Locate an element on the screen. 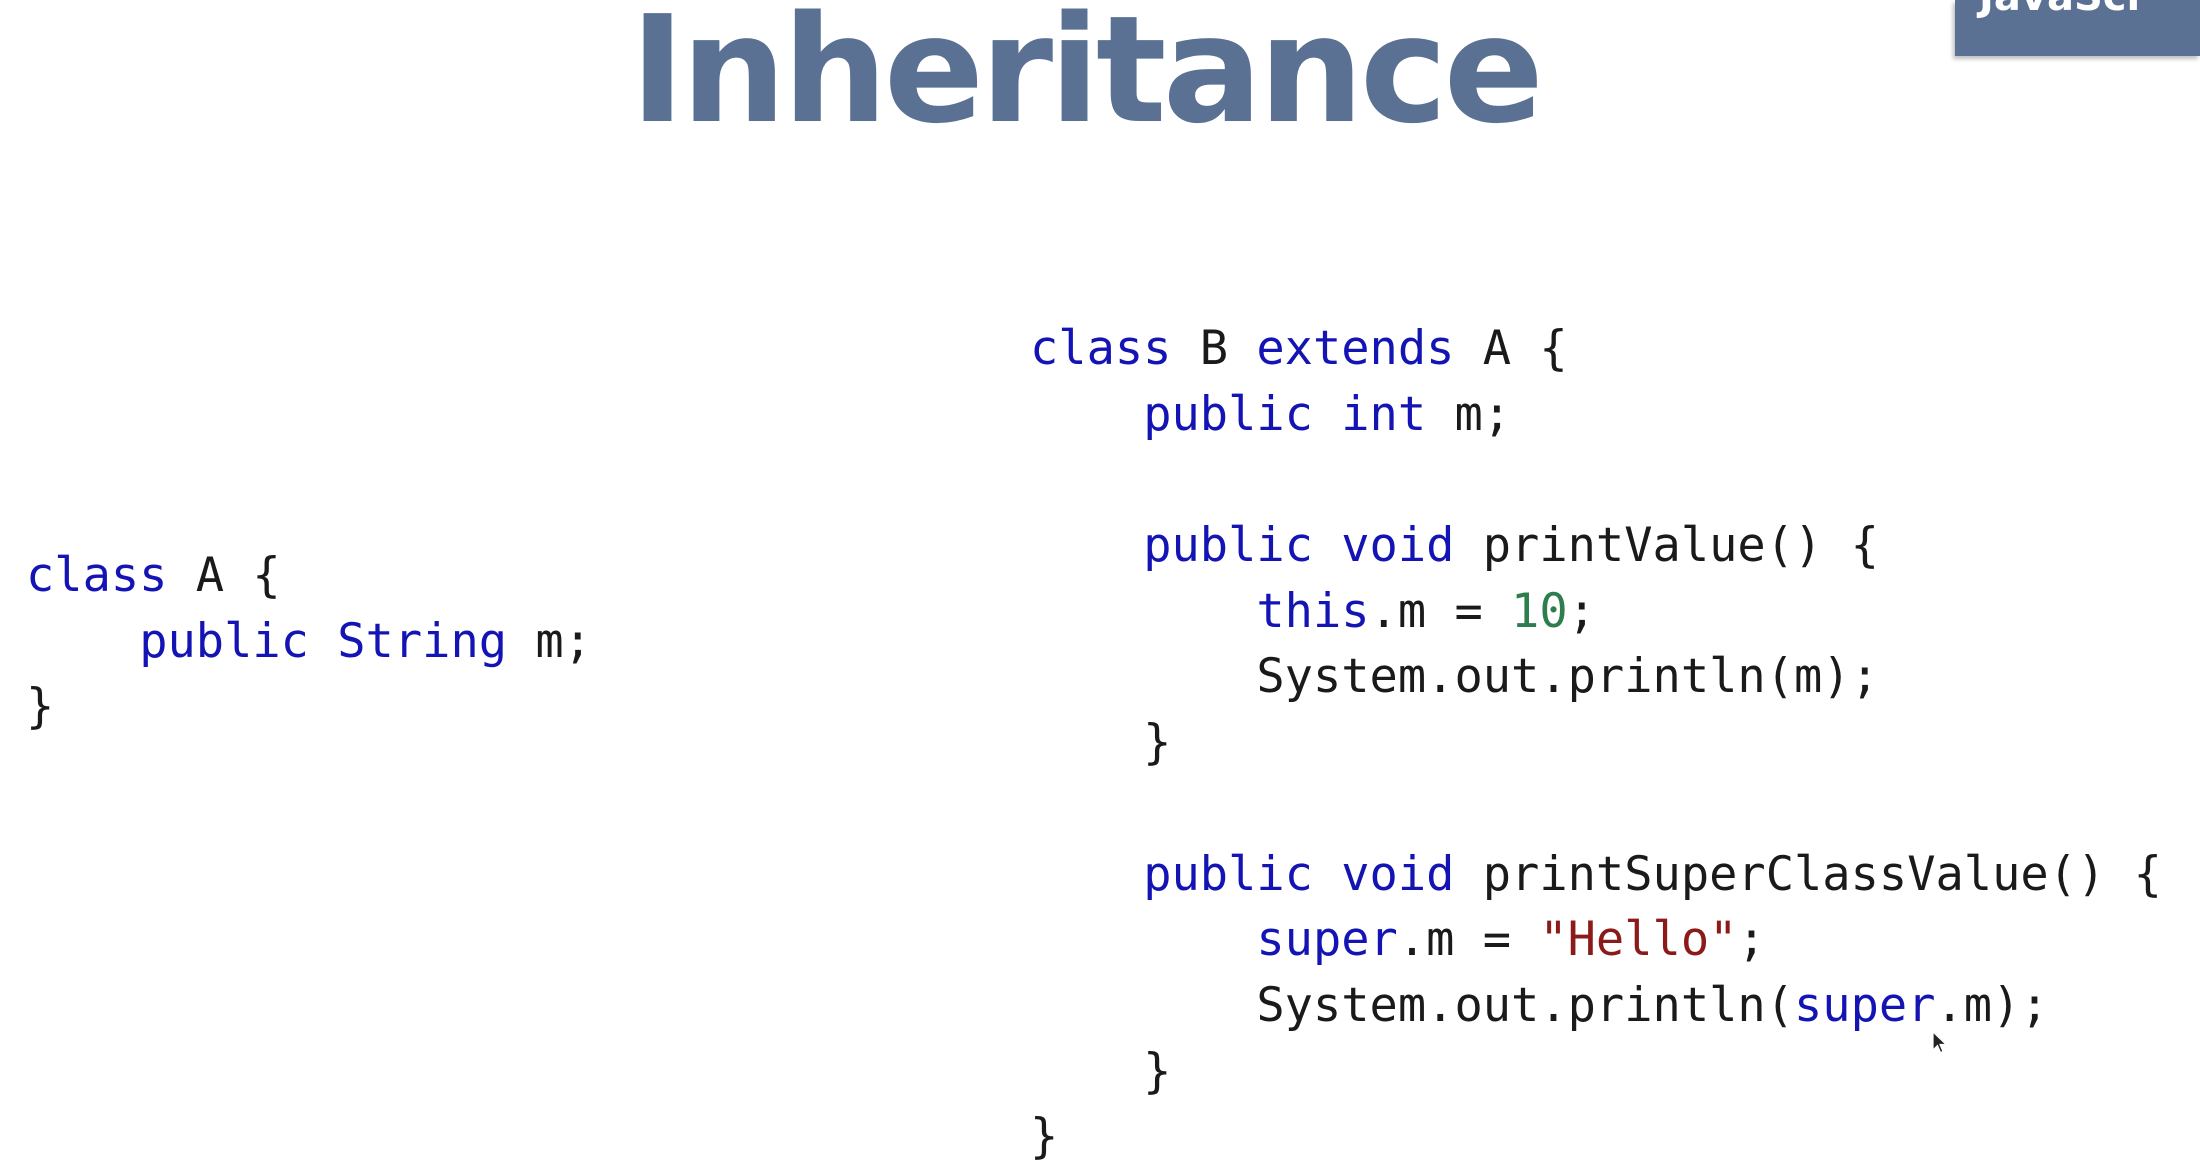 The image size is (2200, 1170). code-line: System.out.println(m); is located at coordinates (1596, 677).